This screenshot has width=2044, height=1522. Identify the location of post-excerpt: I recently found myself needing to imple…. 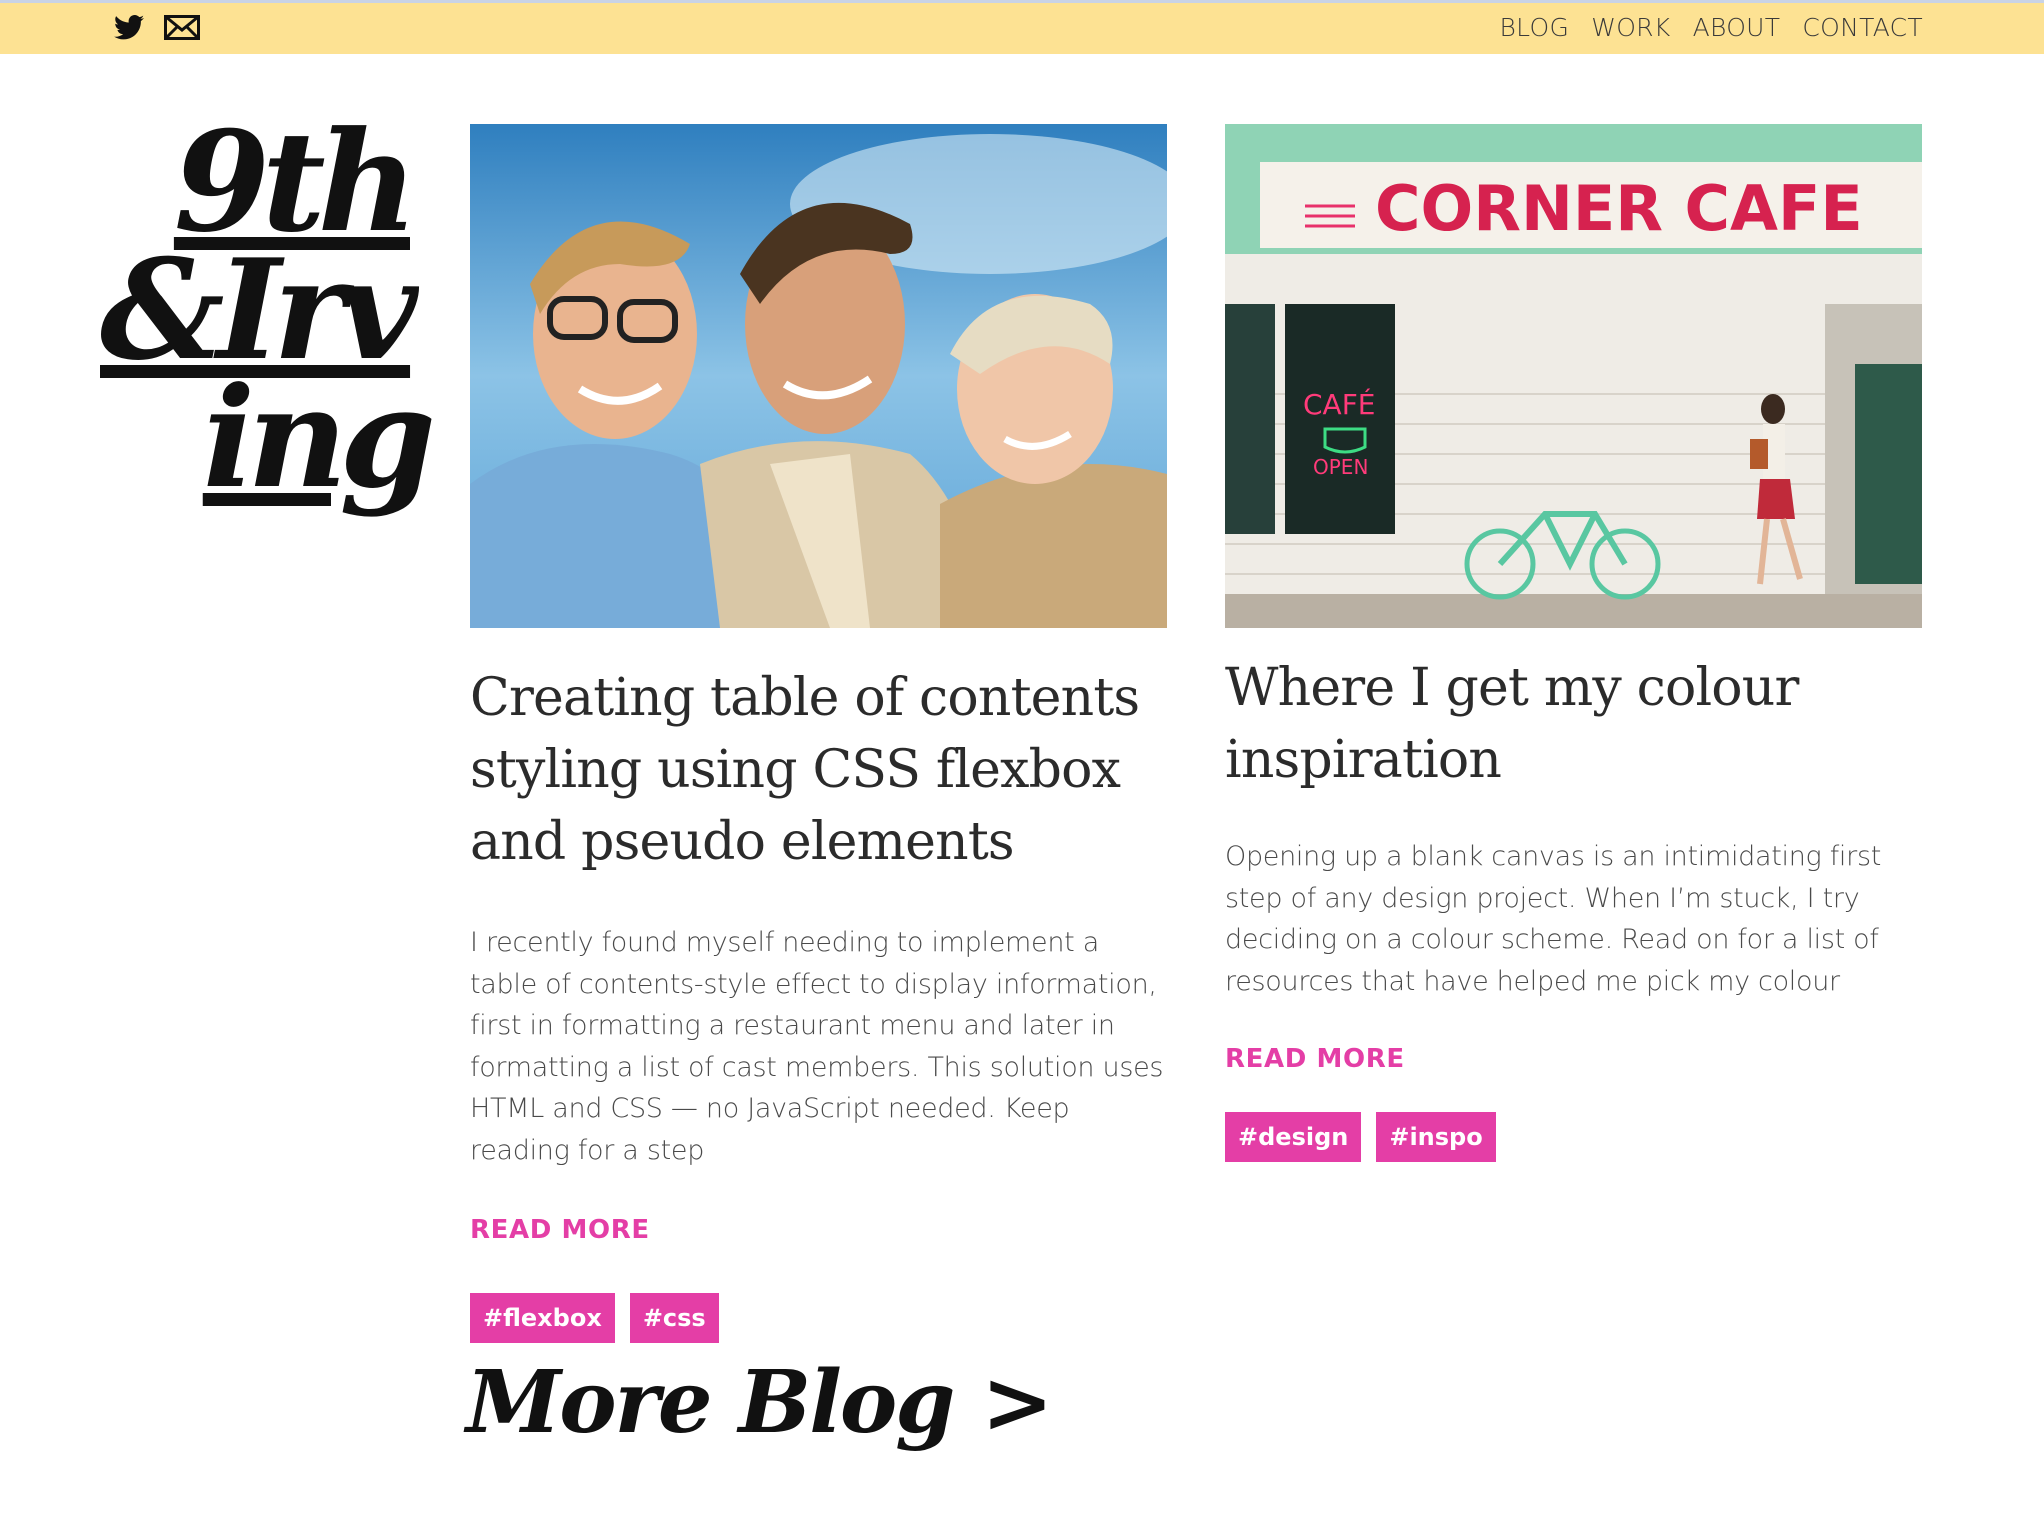
(817, 1046).